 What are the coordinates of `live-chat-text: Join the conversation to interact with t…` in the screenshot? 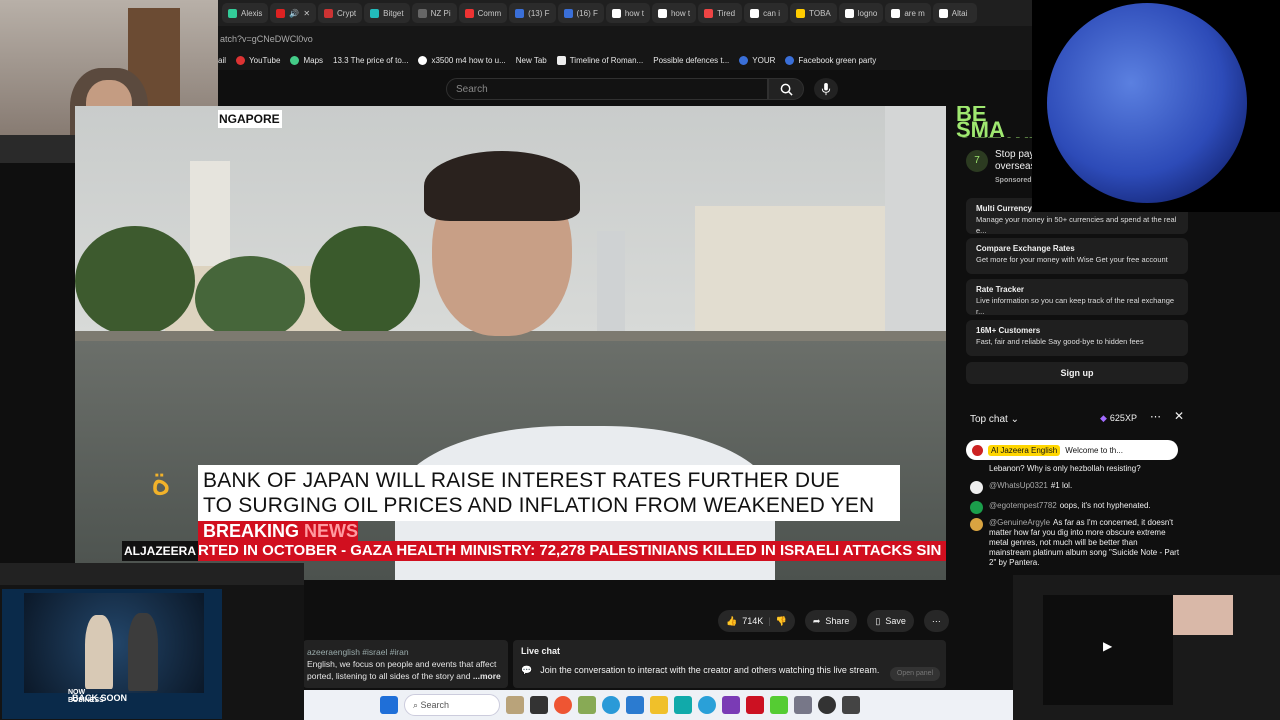 It's located at (710, 670).